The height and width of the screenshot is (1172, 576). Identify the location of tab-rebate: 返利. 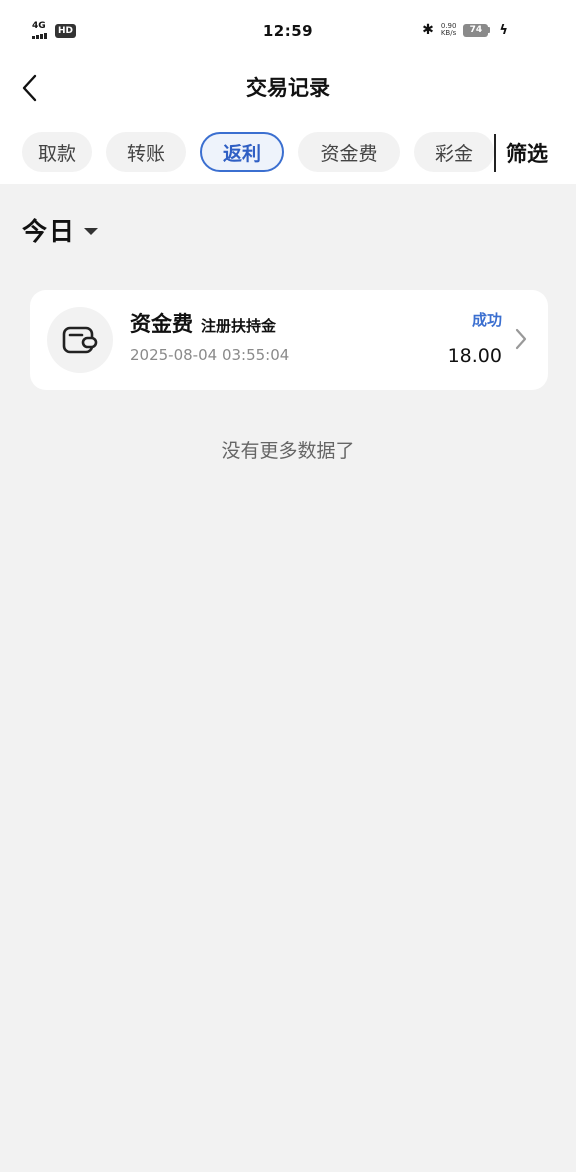
(242, 152).